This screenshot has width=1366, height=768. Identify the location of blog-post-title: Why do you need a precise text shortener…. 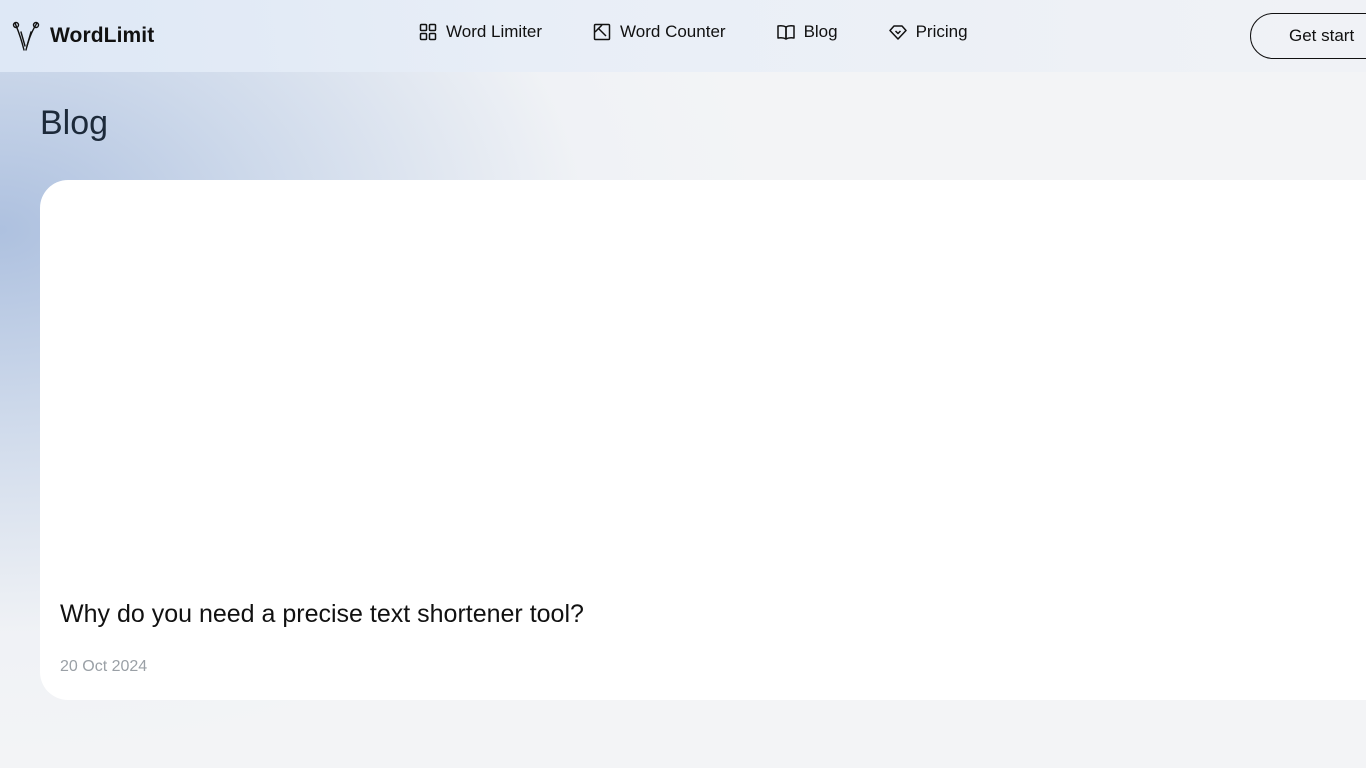
(322, 614).